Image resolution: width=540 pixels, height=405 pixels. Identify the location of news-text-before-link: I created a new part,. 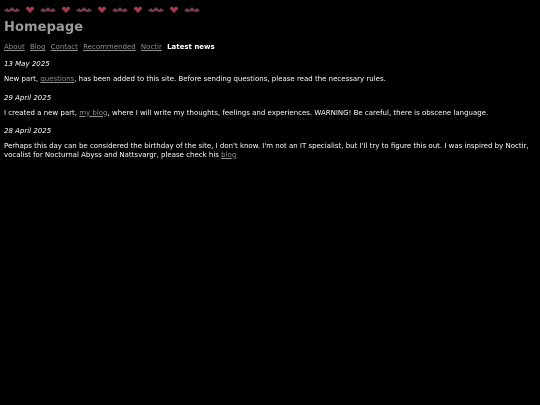
(42, 112).